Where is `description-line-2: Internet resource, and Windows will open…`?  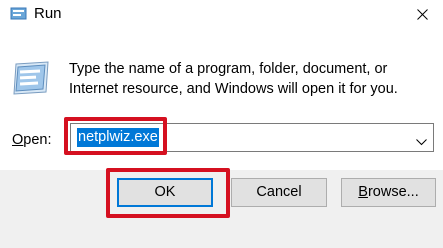 description-line-2: Internet resource, and Windows will open… is located at coordinates (233, 89).